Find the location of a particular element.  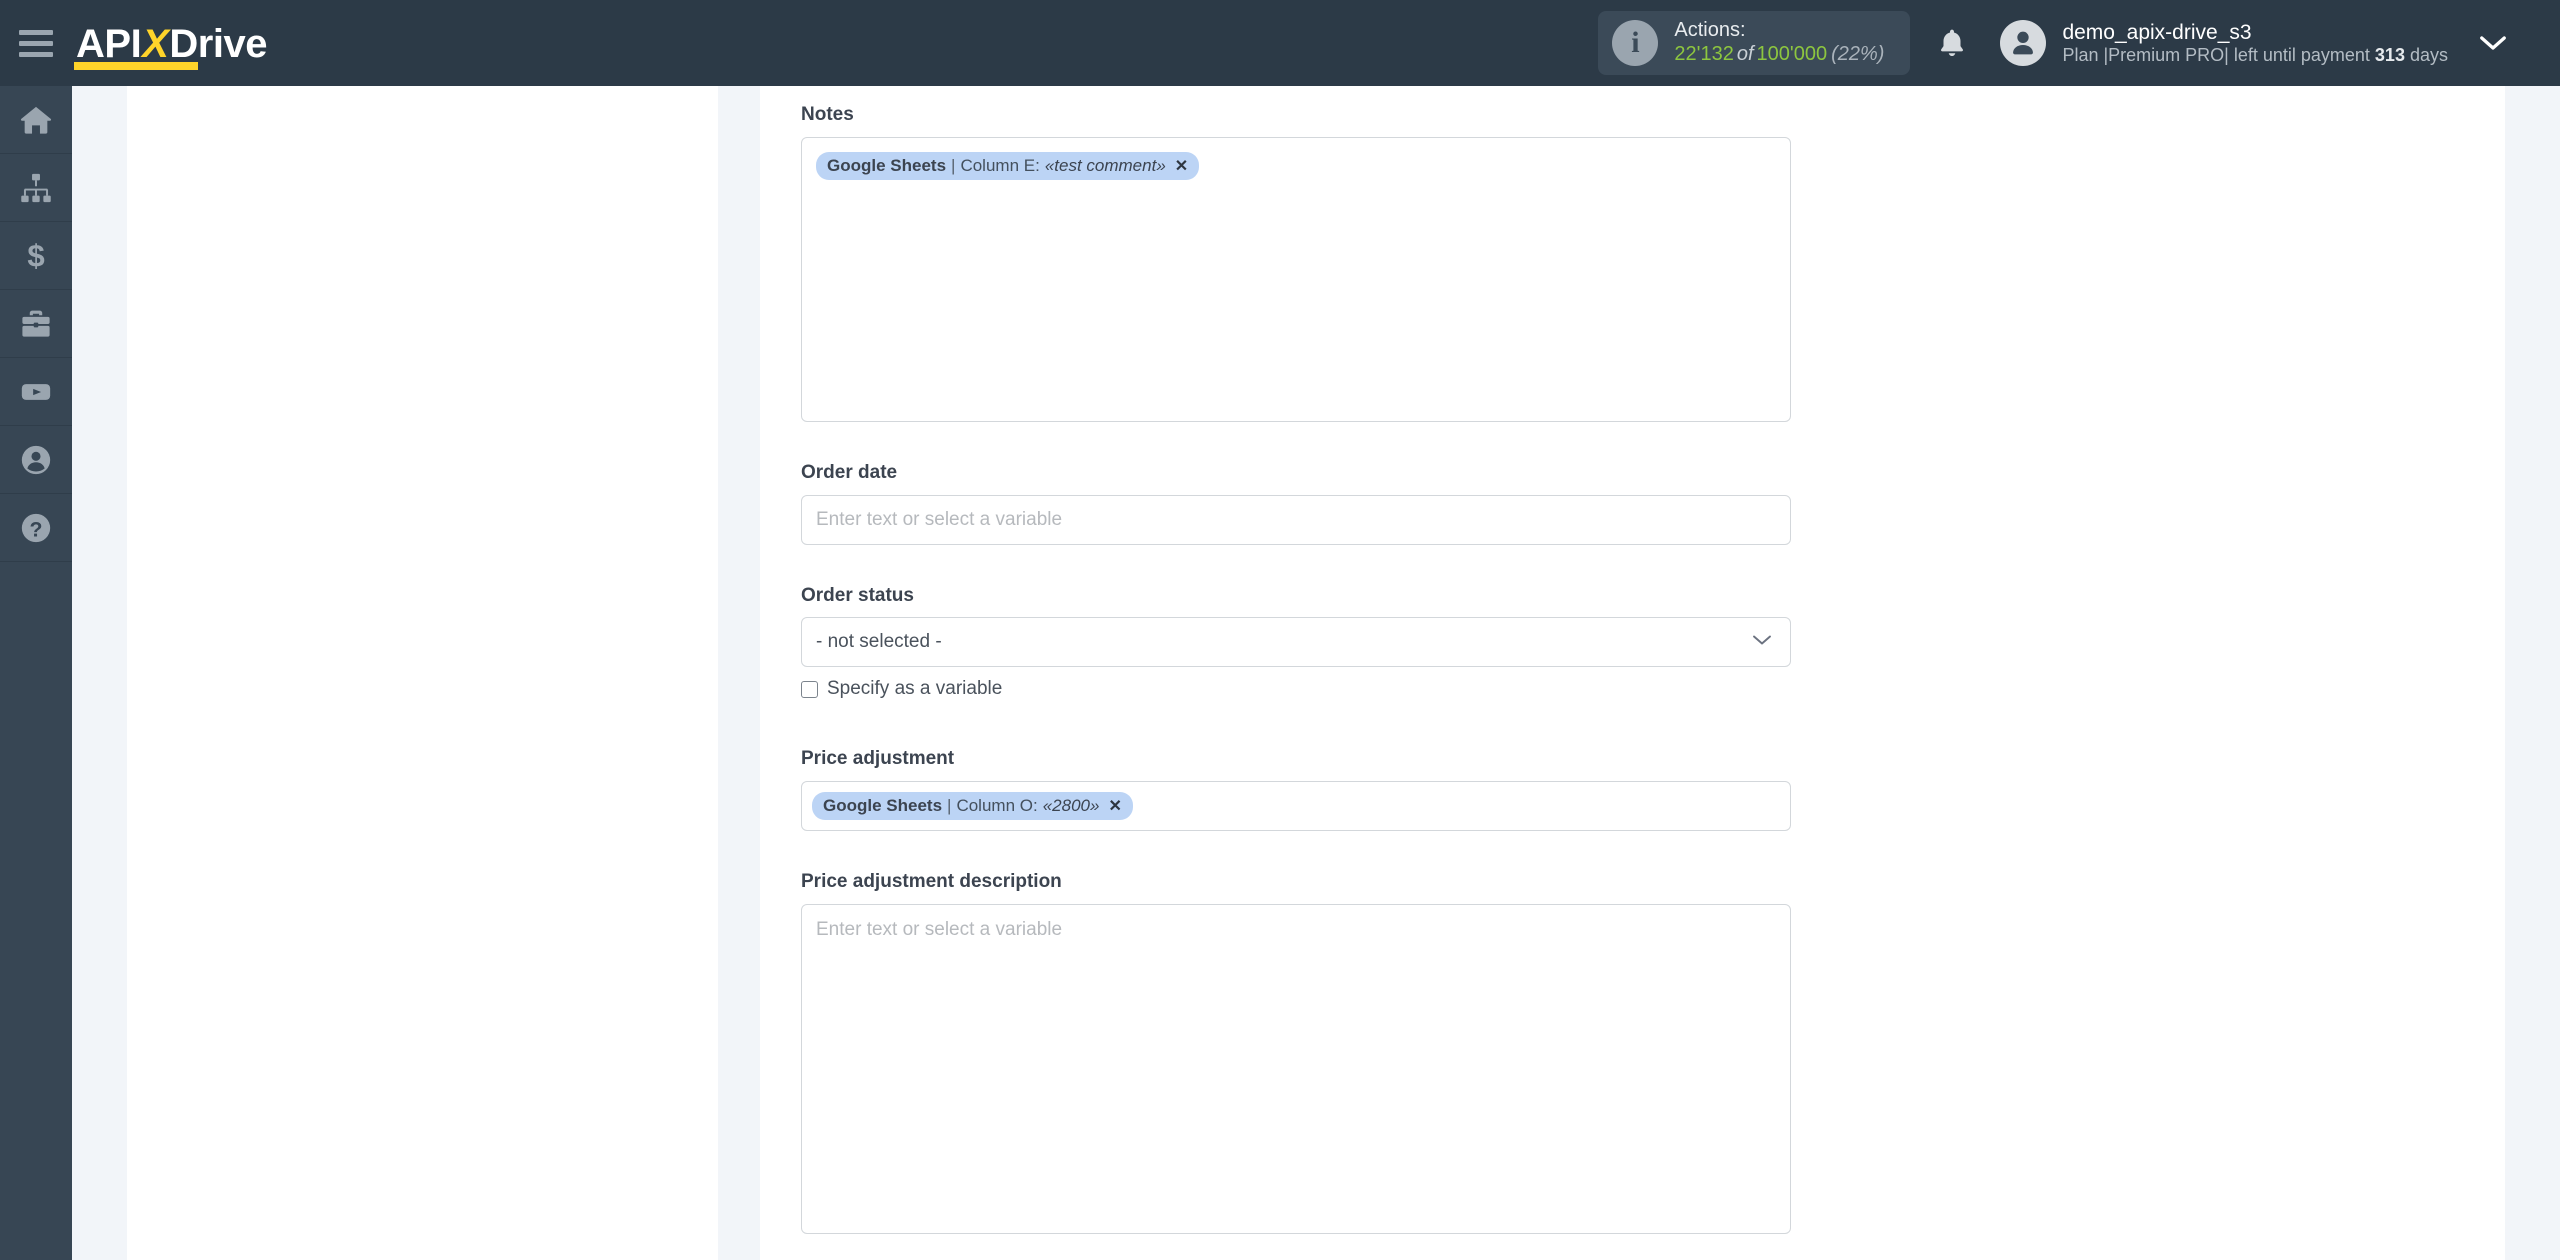

sitemap-icon is located at coordinates (36, 188).